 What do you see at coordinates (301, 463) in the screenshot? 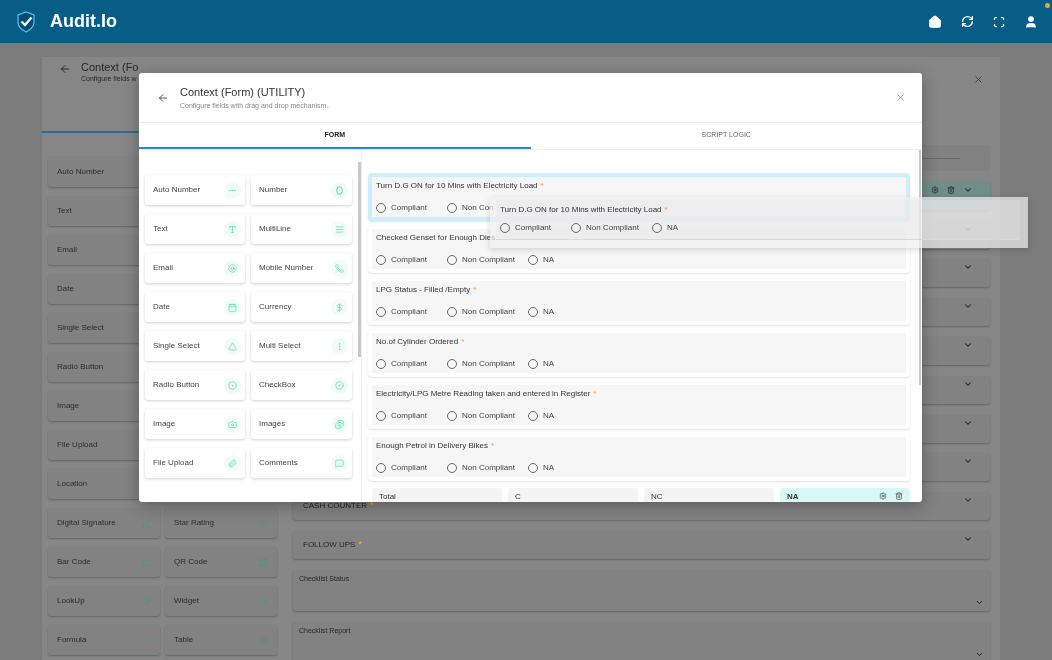
I see `palette-item: Comments` at bounding box center [301, 463].